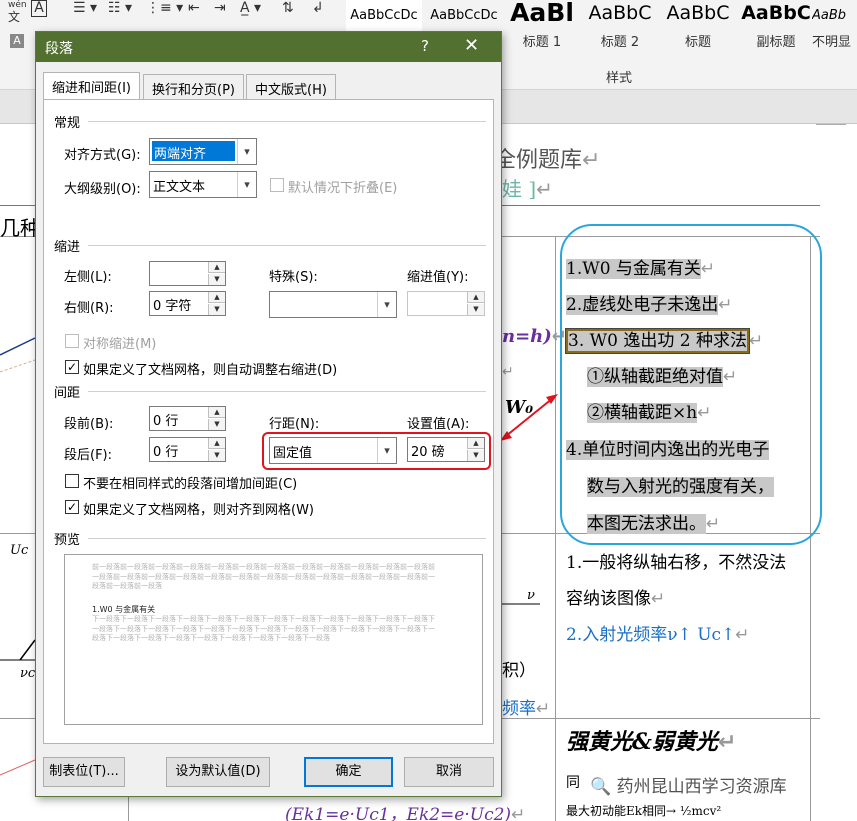  I want to click on multilevel-list-icon: ⋮≡ ▾, so click(164, 8).